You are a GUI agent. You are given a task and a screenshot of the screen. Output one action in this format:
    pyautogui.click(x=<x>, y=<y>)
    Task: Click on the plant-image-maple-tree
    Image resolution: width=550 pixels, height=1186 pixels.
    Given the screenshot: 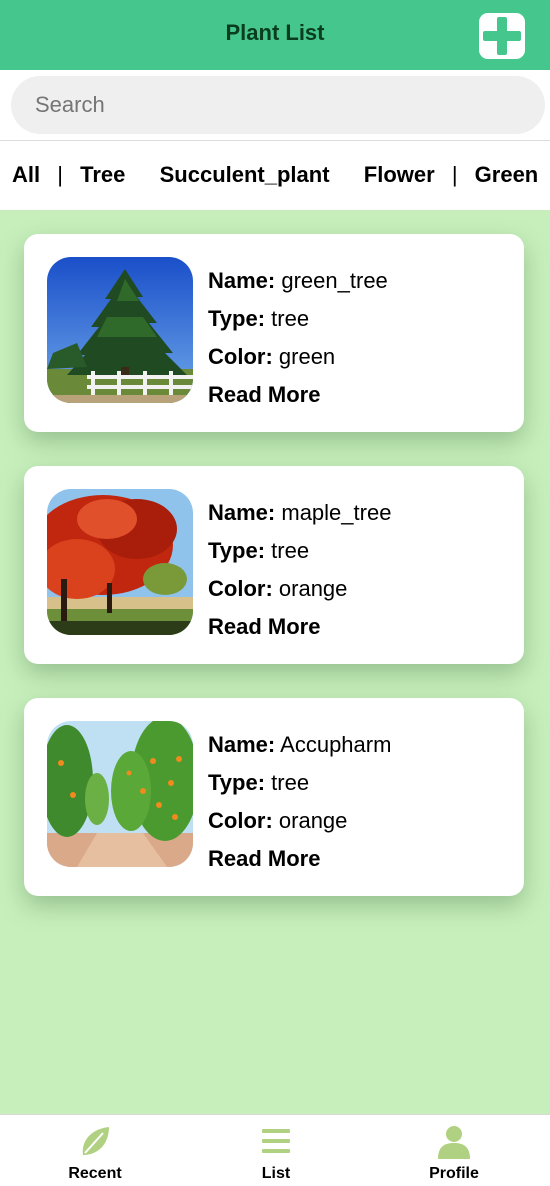 What is the action you would take?
    pyautogui.click(x=120, y=562)
    